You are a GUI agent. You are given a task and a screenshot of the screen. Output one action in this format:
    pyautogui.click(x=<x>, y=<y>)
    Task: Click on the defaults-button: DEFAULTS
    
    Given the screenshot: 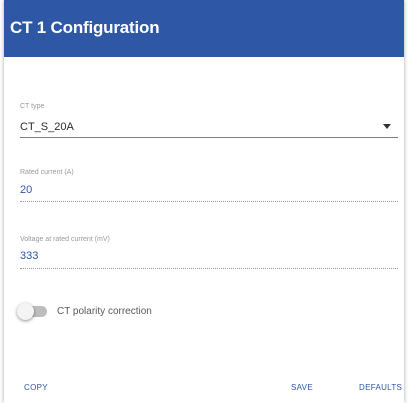 What is the action you would take?
    pyautogui.click(x=380, y=387)
    